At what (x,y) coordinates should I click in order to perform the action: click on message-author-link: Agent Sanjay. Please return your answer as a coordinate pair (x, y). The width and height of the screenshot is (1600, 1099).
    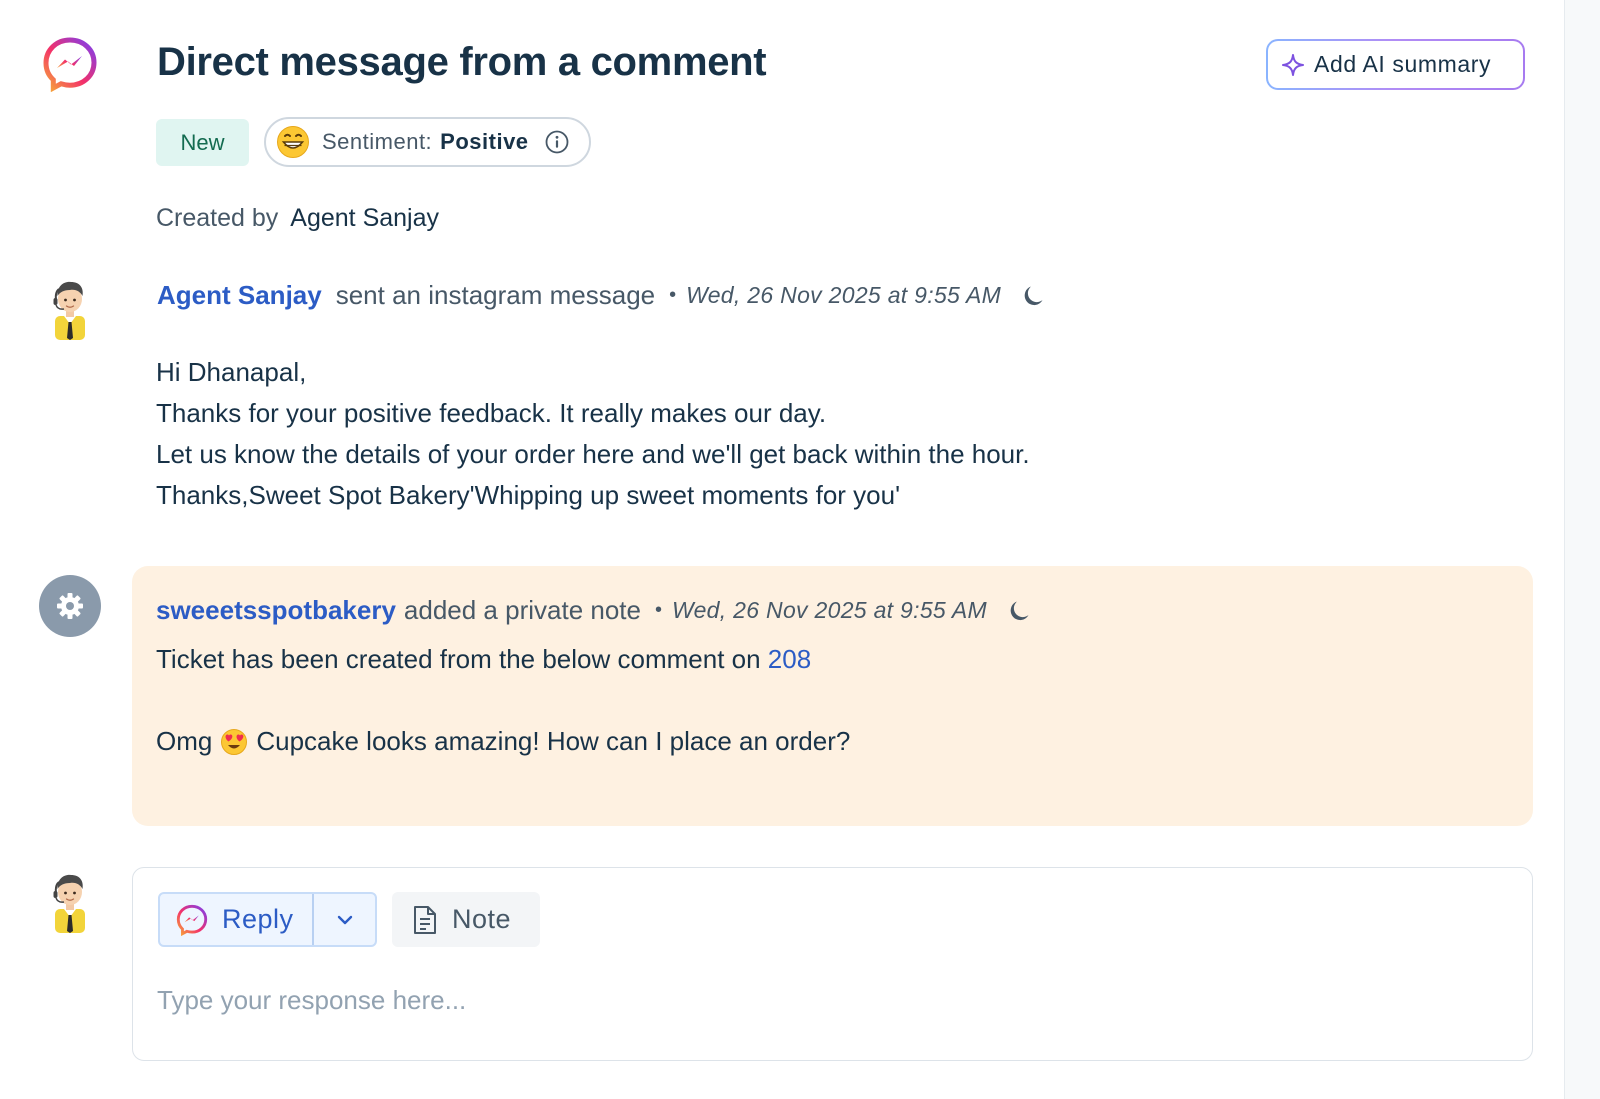
    Looking at the image, I should click on (239, 295).